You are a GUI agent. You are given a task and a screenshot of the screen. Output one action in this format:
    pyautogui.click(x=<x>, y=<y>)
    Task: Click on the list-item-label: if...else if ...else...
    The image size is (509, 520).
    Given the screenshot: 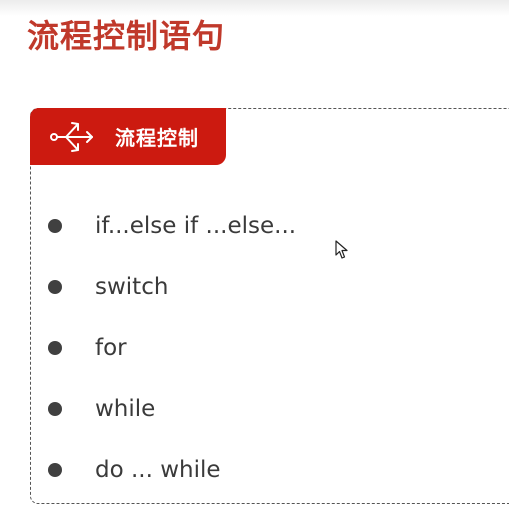 What is the action you would take?
    pyautogui.click(x=196, y=226)
    